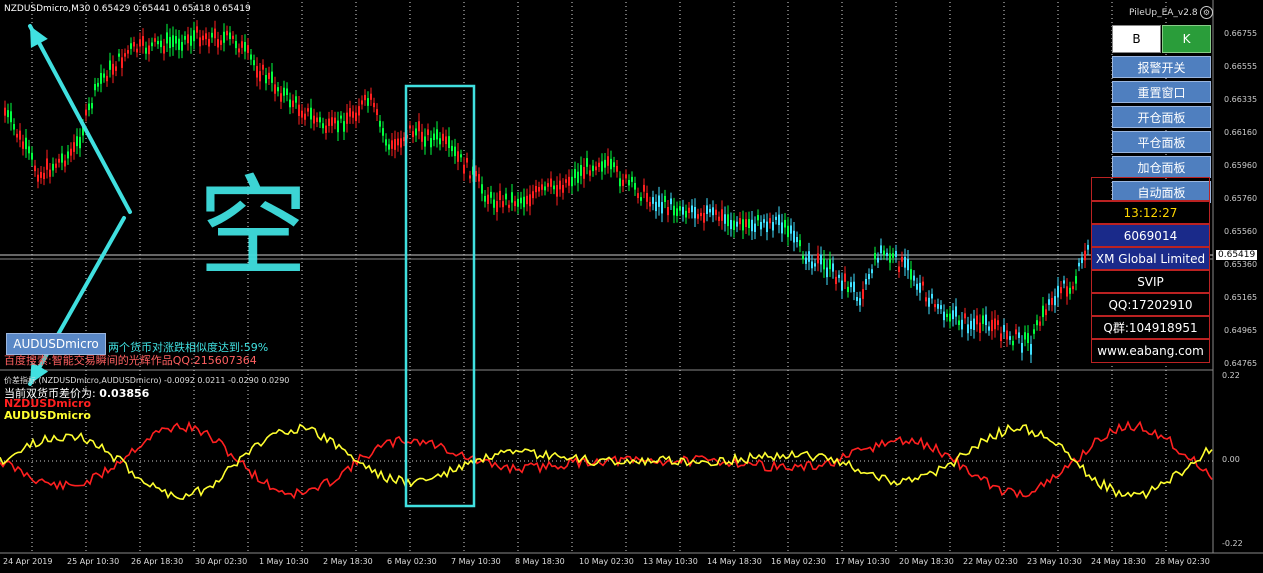 Image resolution: width=1263 pixels, height=573 pixels. Describe the element at coordinates (606, 561) in the screenshot. I see `time-tick: 10 May 02:30` at that location.